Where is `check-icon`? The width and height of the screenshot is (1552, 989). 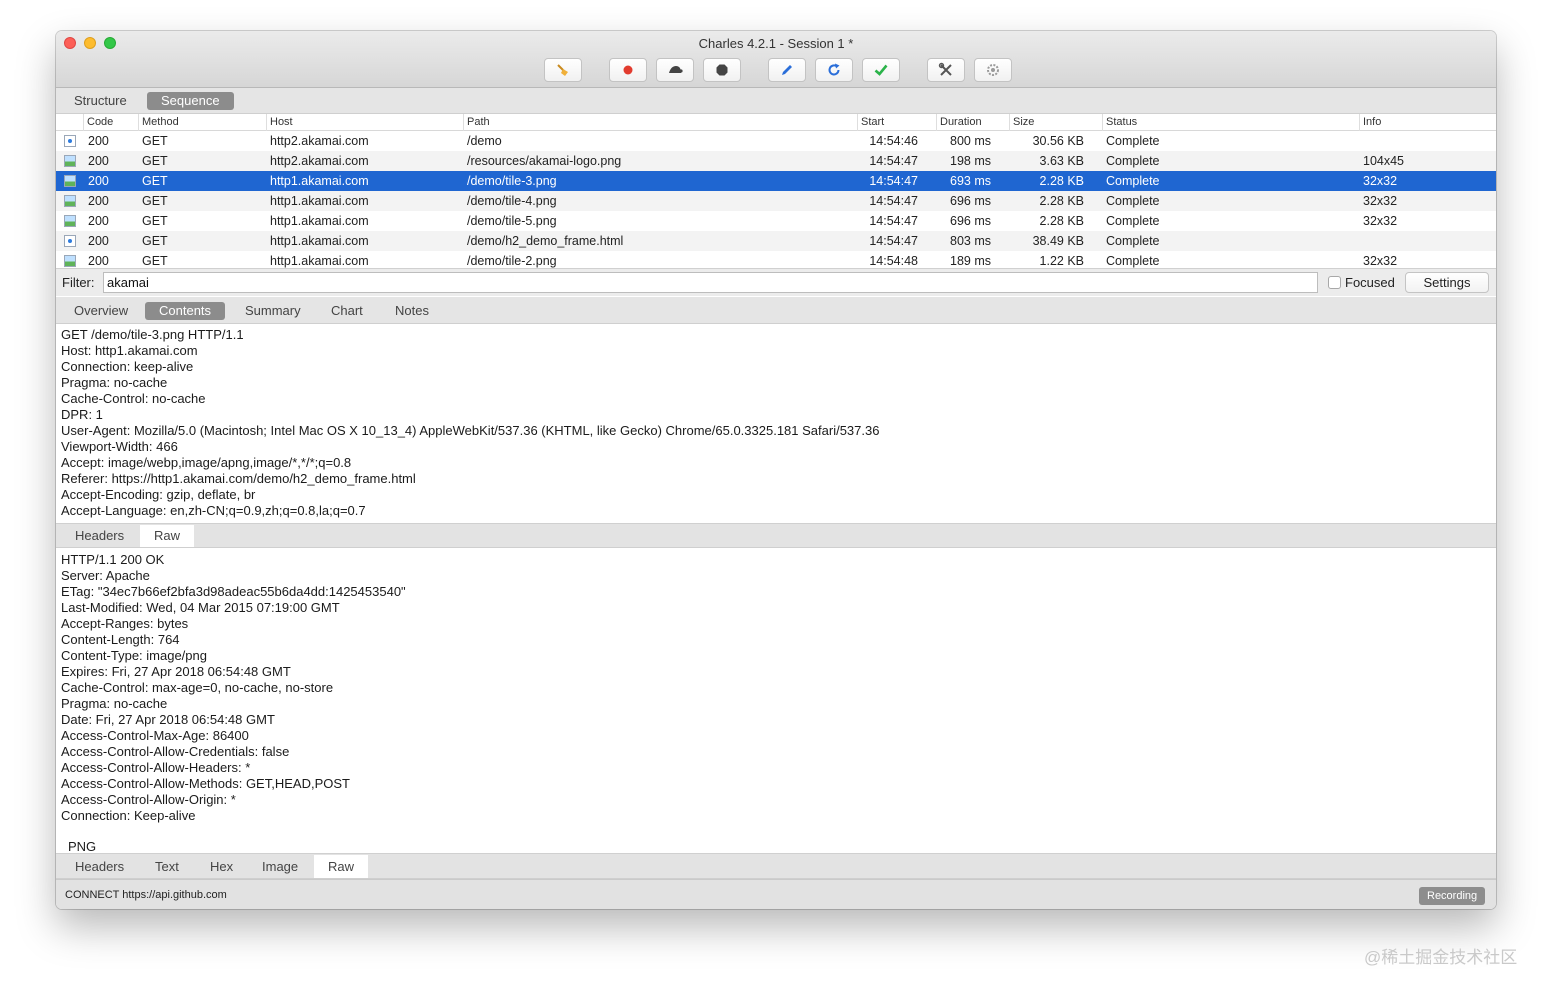
check-icon is located at coordinates (881, 70).